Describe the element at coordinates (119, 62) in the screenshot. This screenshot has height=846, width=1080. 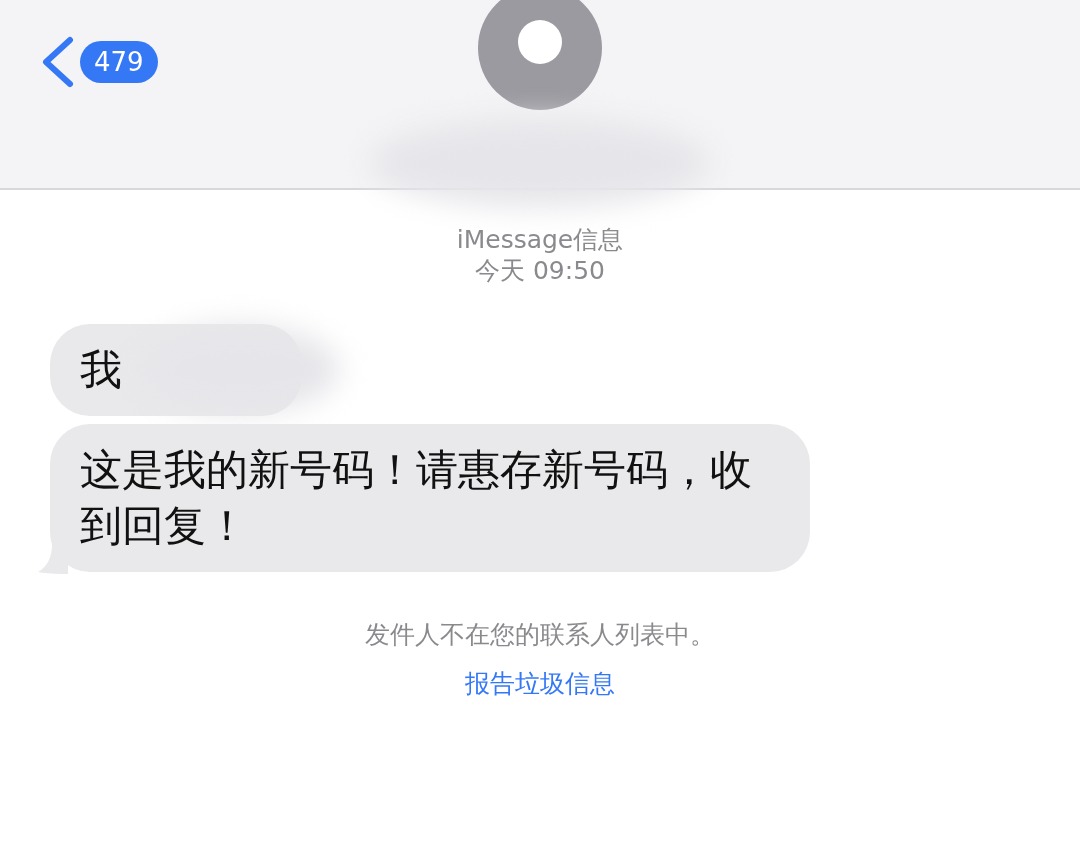
I see `unread-count-badge: 479` at that location.